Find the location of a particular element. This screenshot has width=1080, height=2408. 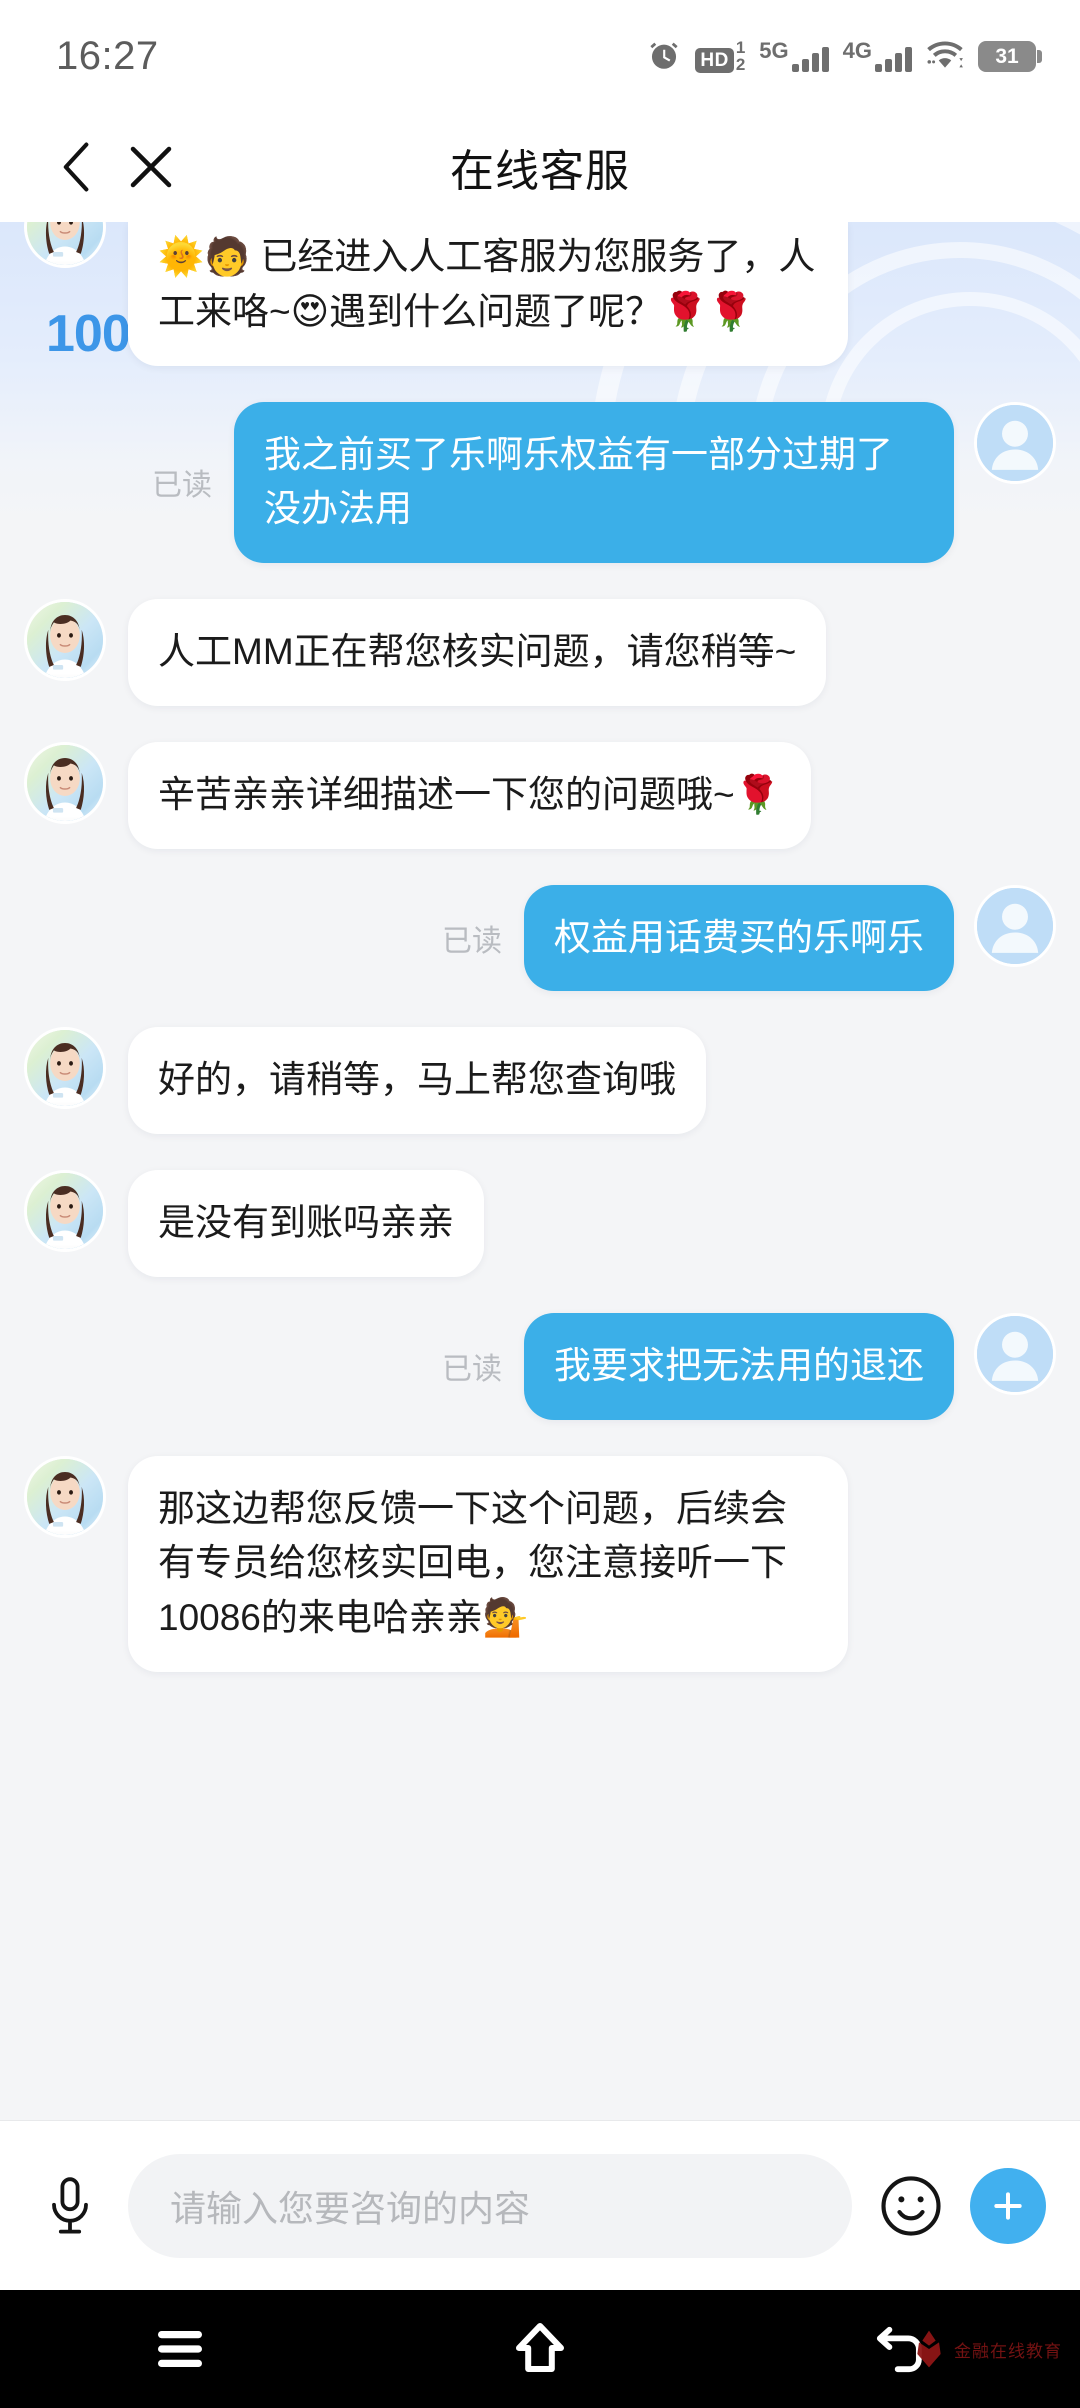

message-row: 辛苦亲亲详细描述一下您的问题哦~🌹 is located at coordinates (540, 795).